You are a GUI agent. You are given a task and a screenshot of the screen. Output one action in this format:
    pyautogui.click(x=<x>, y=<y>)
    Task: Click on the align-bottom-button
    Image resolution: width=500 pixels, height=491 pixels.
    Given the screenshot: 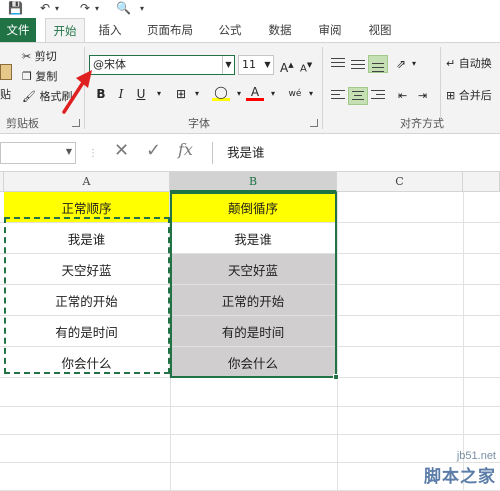 What is the action you would take?
    pyautogui.click(x=378, y=64)
    